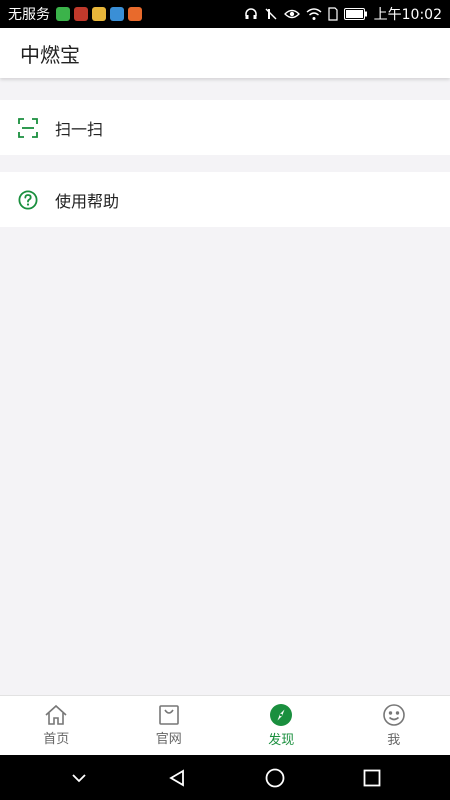 The width and height of the screenshot is (450, 800). I want to click on status-left: 无服务, so click(75, 14).